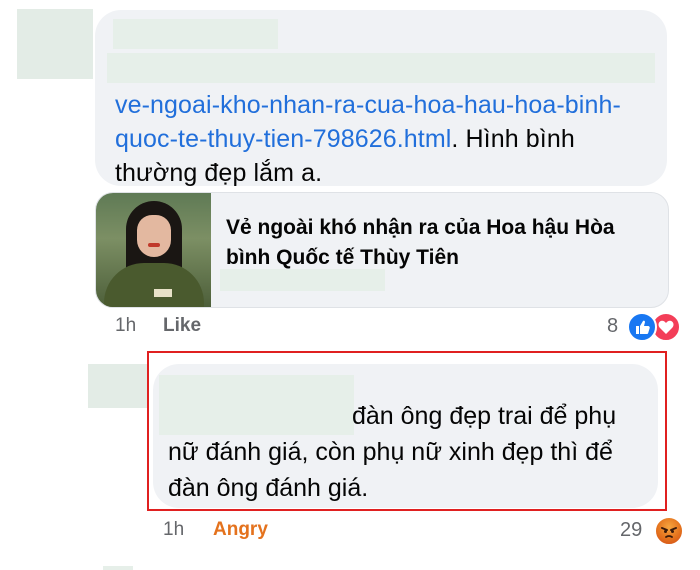  What do you see at coordinates (302, 280) in the screenshot?
I see `redacted-preview-source` at bounding box center [302, 280].